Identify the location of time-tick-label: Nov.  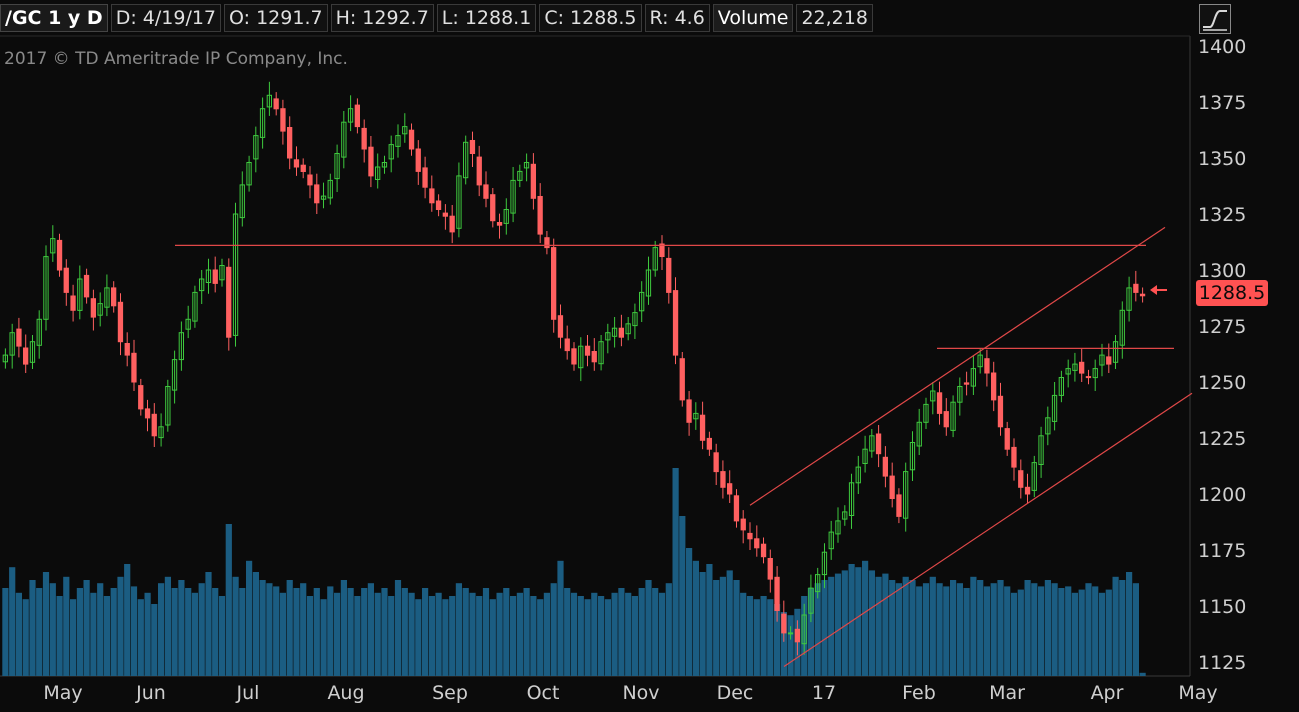
(640, 693).